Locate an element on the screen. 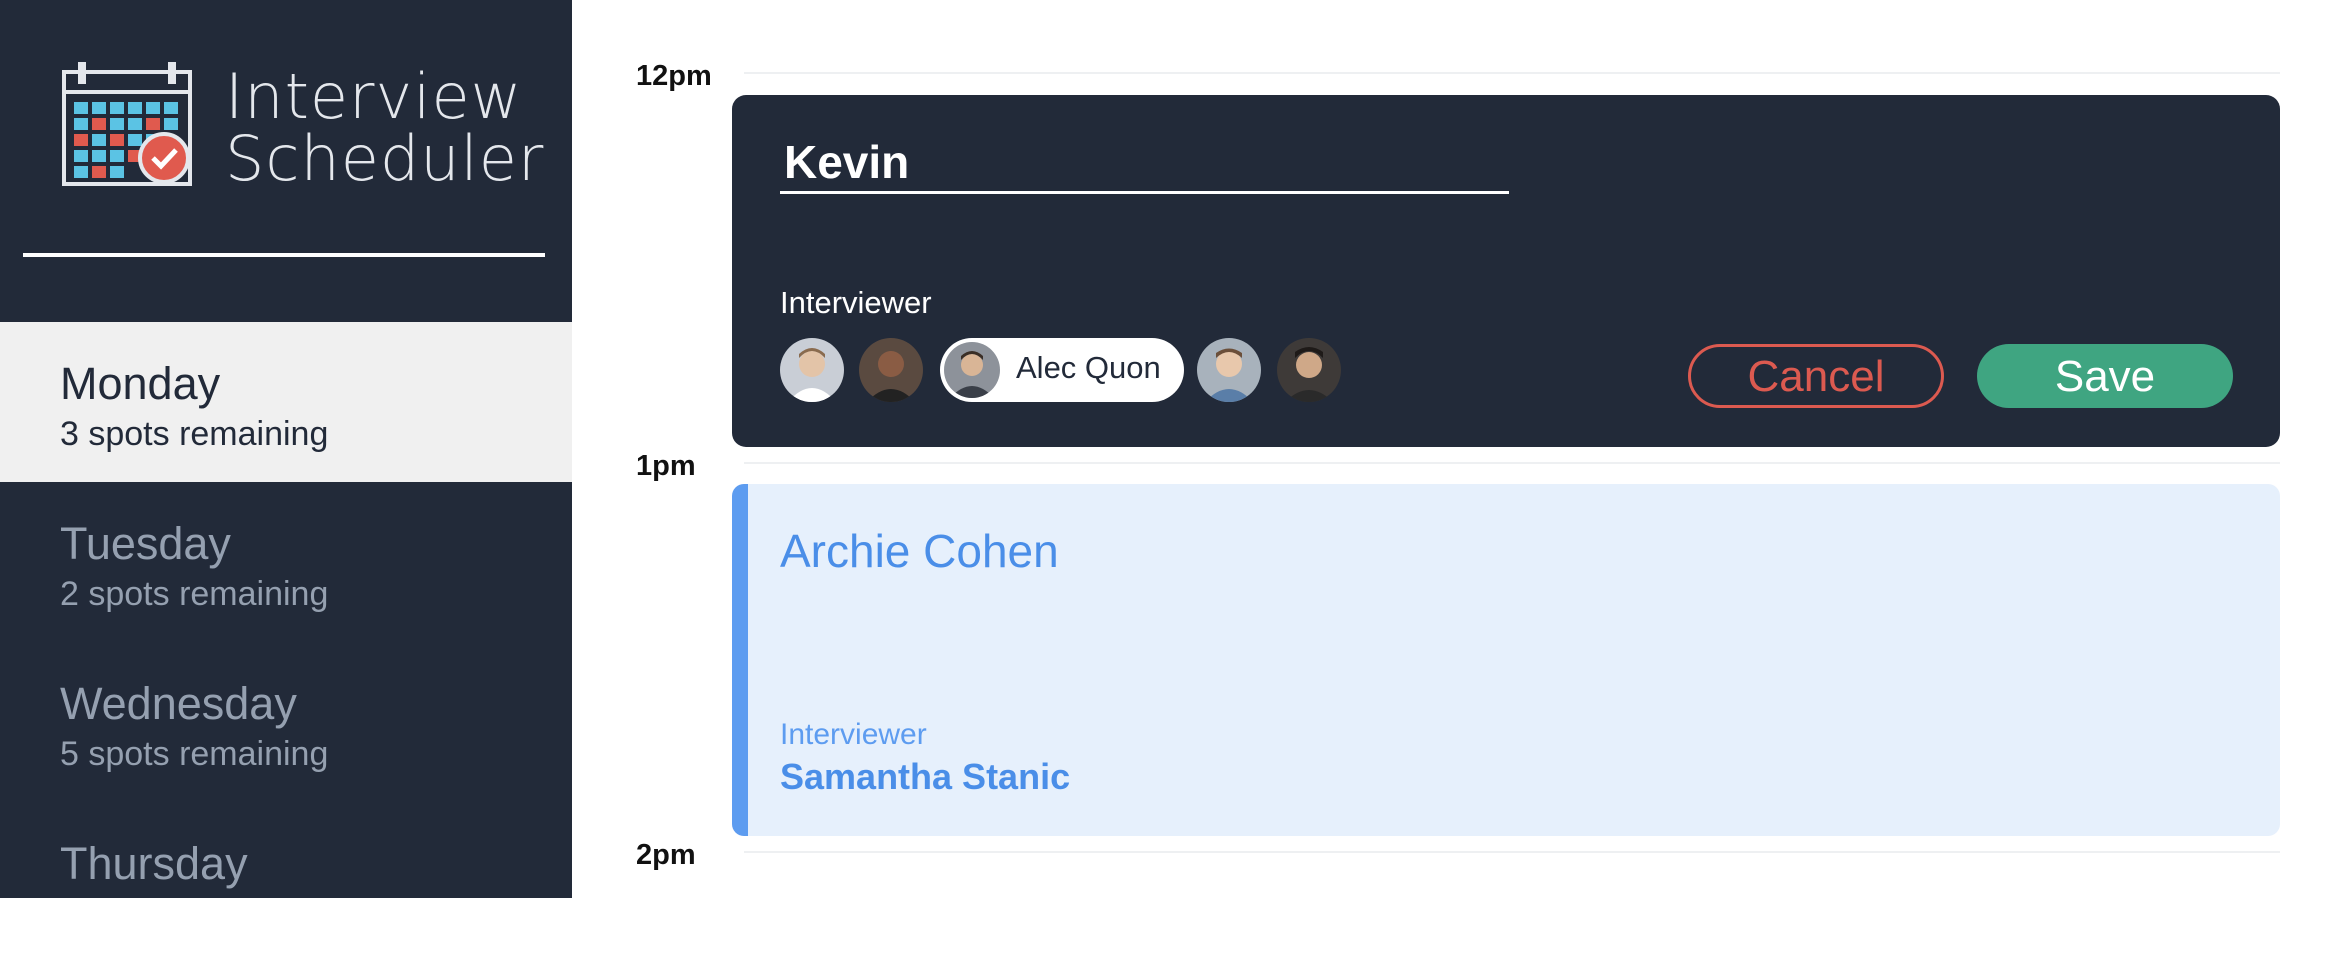 The image size is (2332, 962). day-name: Thursday is located at coordinates (154, 863).